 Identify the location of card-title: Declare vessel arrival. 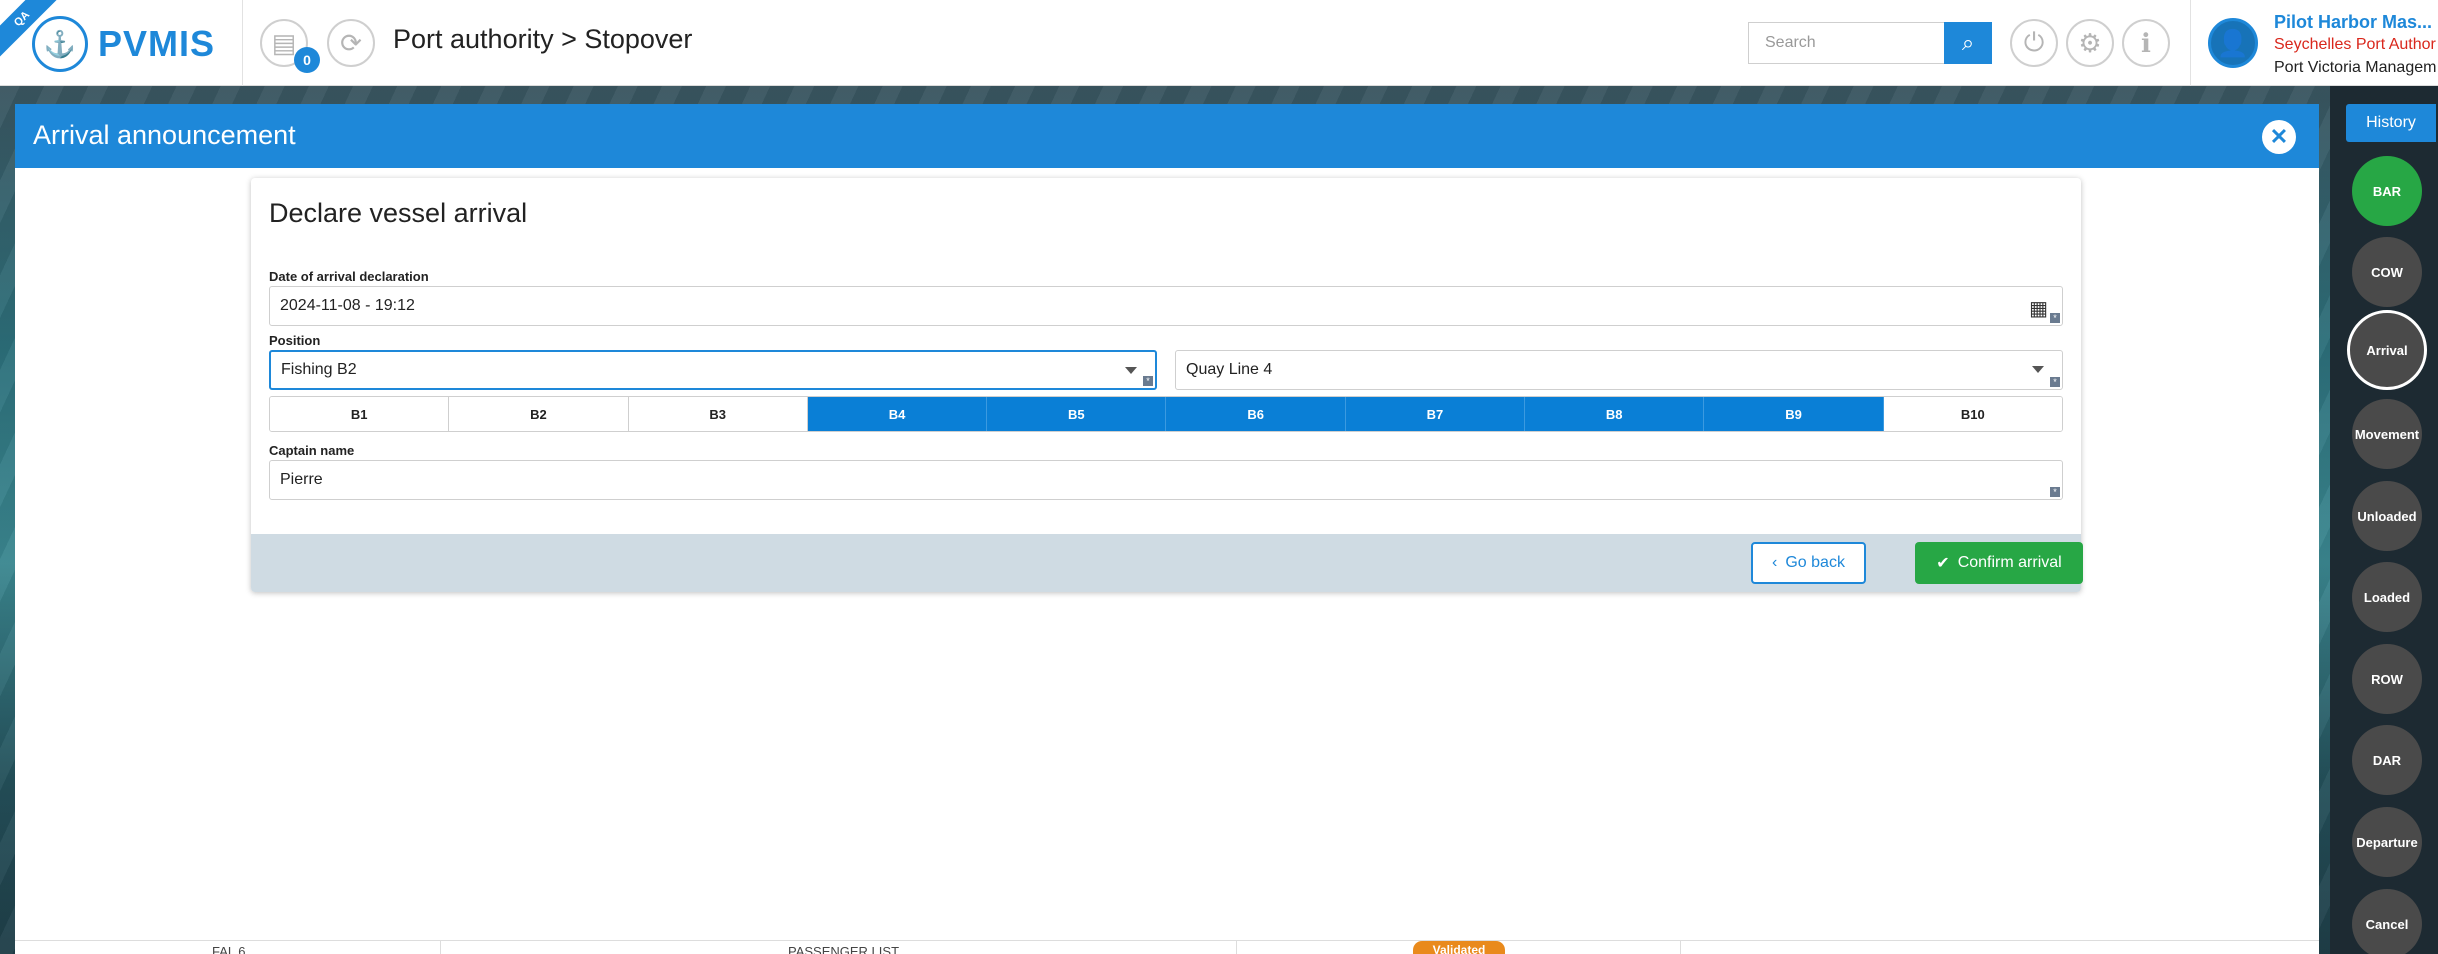
(398, 213).